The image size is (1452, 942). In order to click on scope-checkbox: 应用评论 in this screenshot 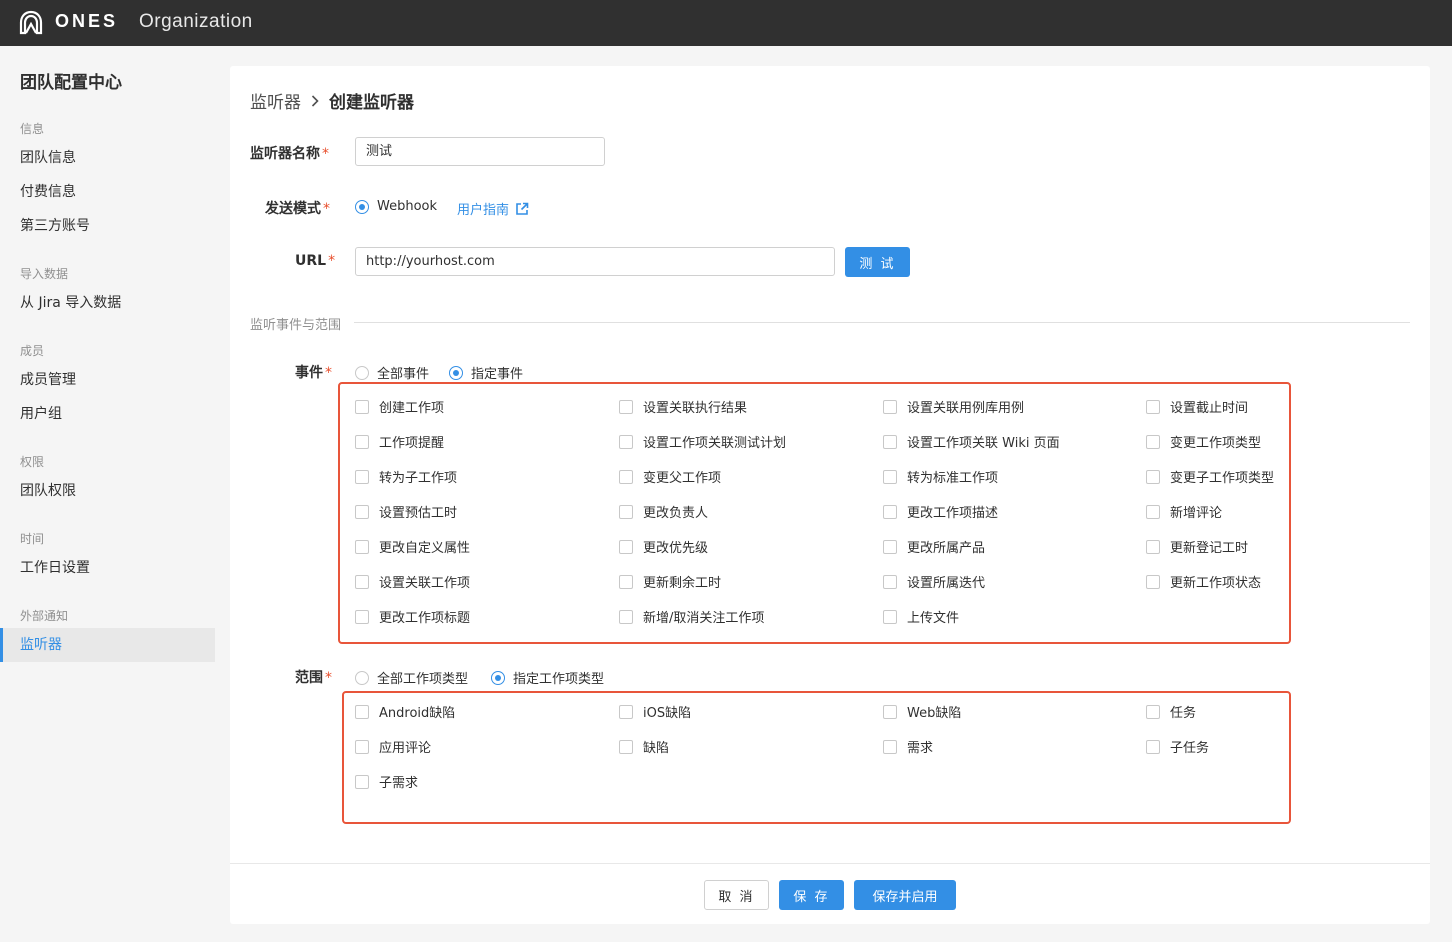, I will do `click(393, 746)`.